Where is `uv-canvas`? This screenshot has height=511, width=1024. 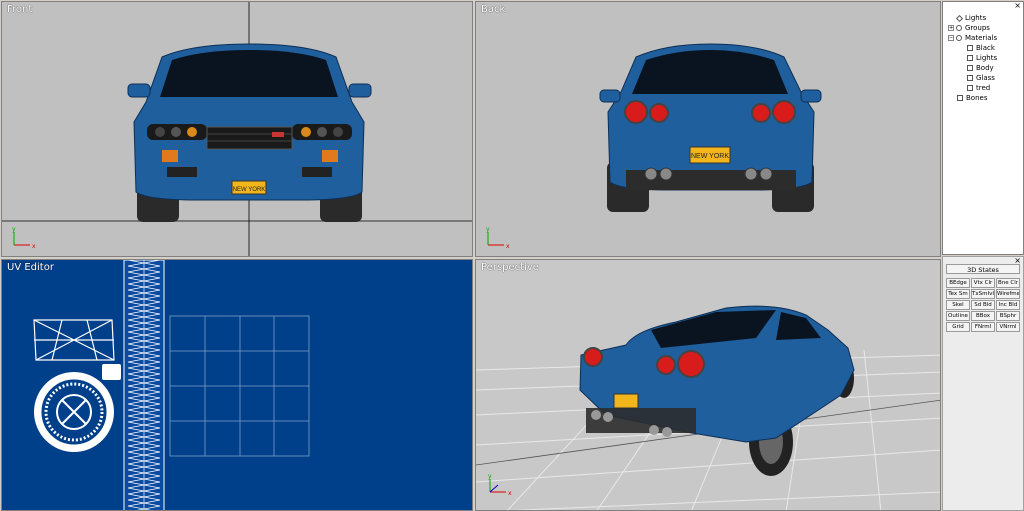 uv-canvas is located at coordinates (171, 385).